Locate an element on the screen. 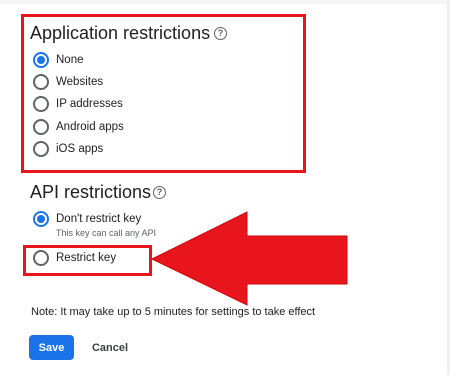  save-button: Save is located at coordinates (51, 347).